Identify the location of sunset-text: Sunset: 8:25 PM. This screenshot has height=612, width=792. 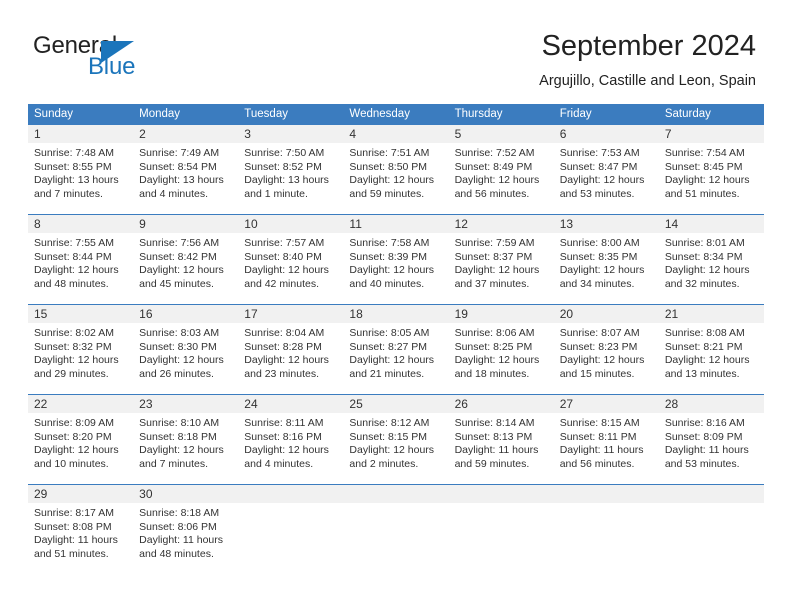
(493, 346).